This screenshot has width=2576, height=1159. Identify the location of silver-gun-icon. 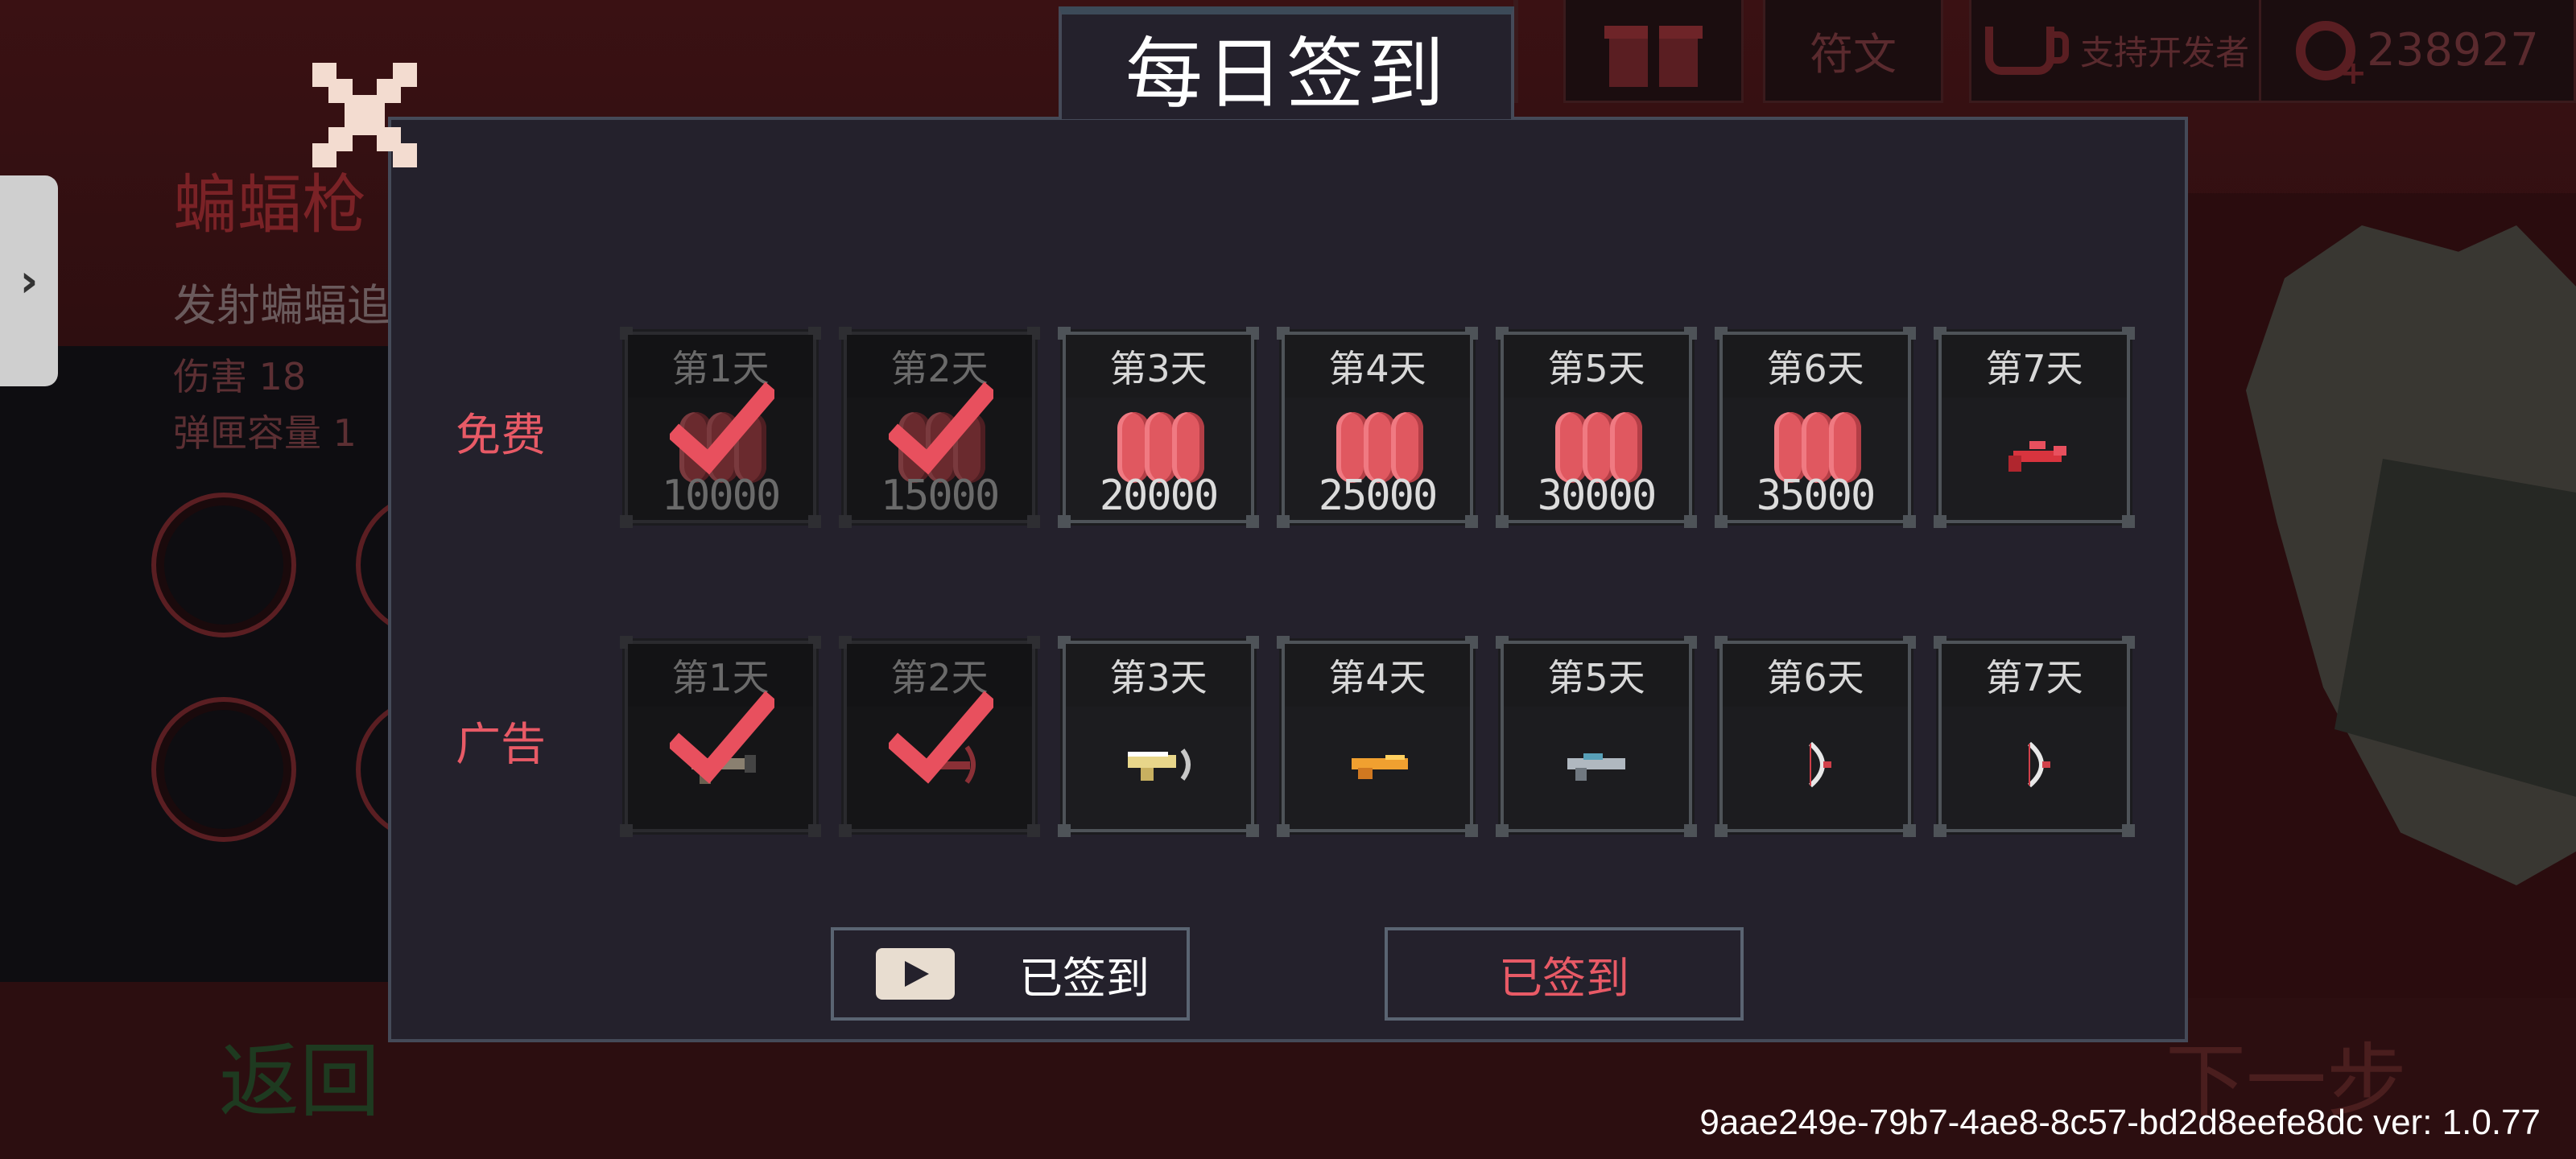
(1599, 764).